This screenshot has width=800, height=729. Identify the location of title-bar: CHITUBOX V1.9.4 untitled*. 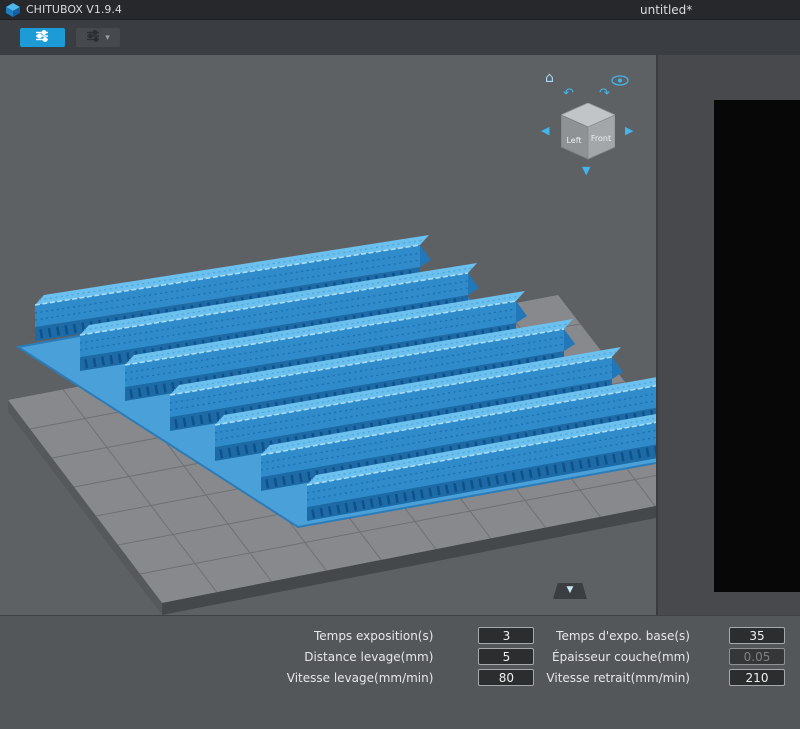
(400, 10).